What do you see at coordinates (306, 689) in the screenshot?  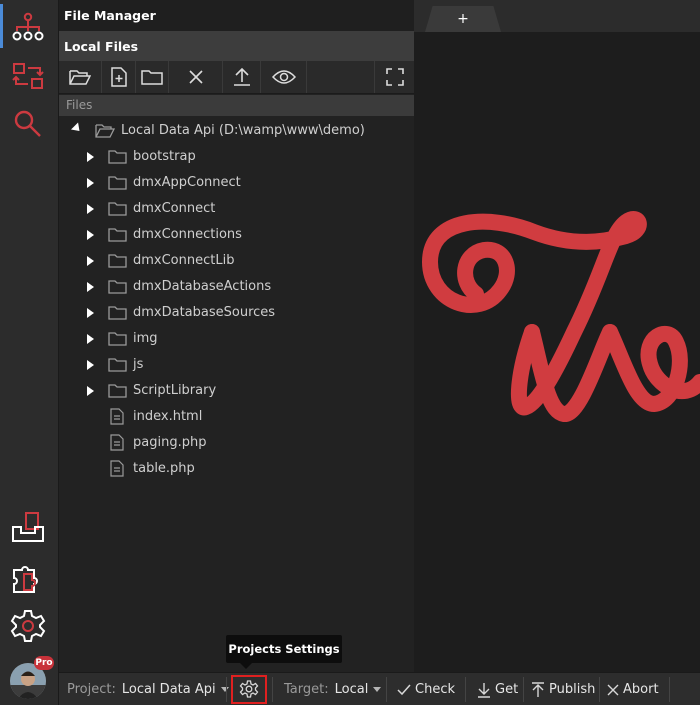 I see `target-label: Target:` at bounding box center [306, 689].